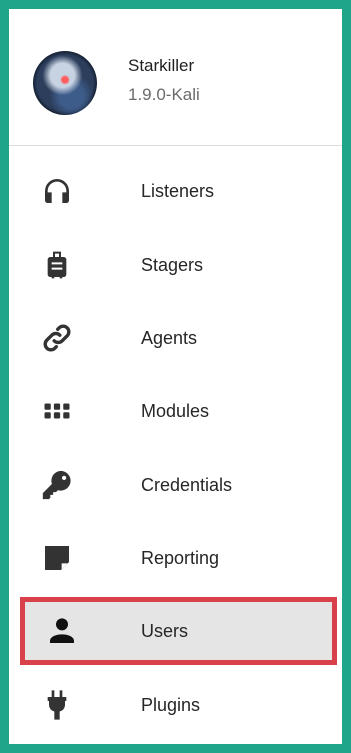 The height and width of the screenshot is (753, 351). What do you see at coordinates (164, 94) in the screenshot?
I see `app-version: 1.9.0-Kali` at bounding box center [164, 94].